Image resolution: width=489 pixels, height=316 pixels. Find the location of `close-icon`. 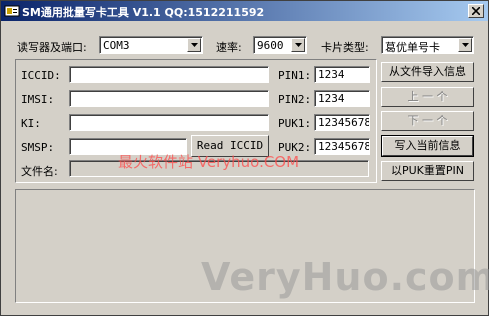

close-icon is located at coordinates (476, 11).